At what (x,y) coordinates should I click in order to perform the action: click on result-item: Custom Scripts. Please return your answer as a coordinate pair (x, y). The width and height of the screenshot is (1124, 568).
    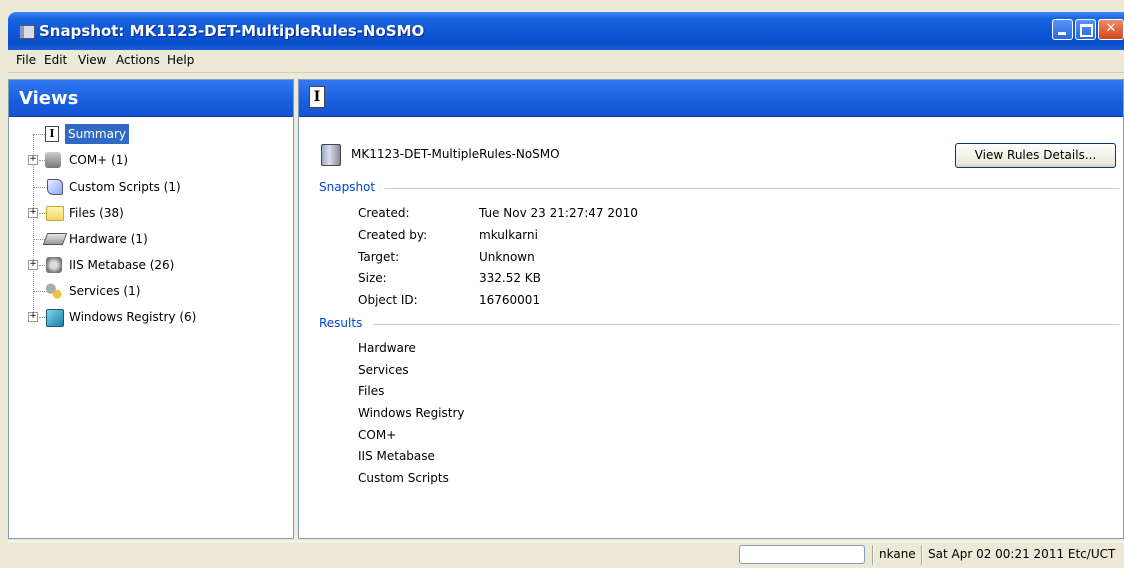
    Looking at the image, I should click on (403, 478).